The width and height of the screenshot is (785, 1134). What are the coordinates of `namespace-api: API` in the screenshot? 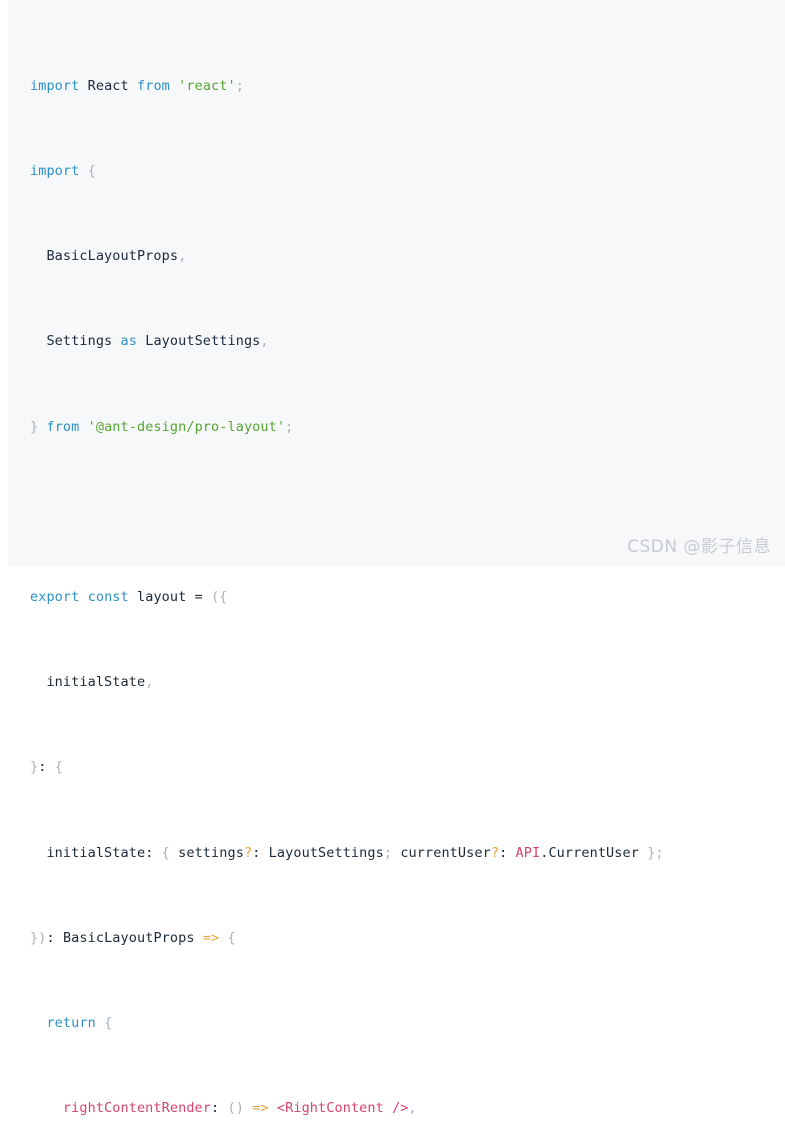 It's located at (528, 852).